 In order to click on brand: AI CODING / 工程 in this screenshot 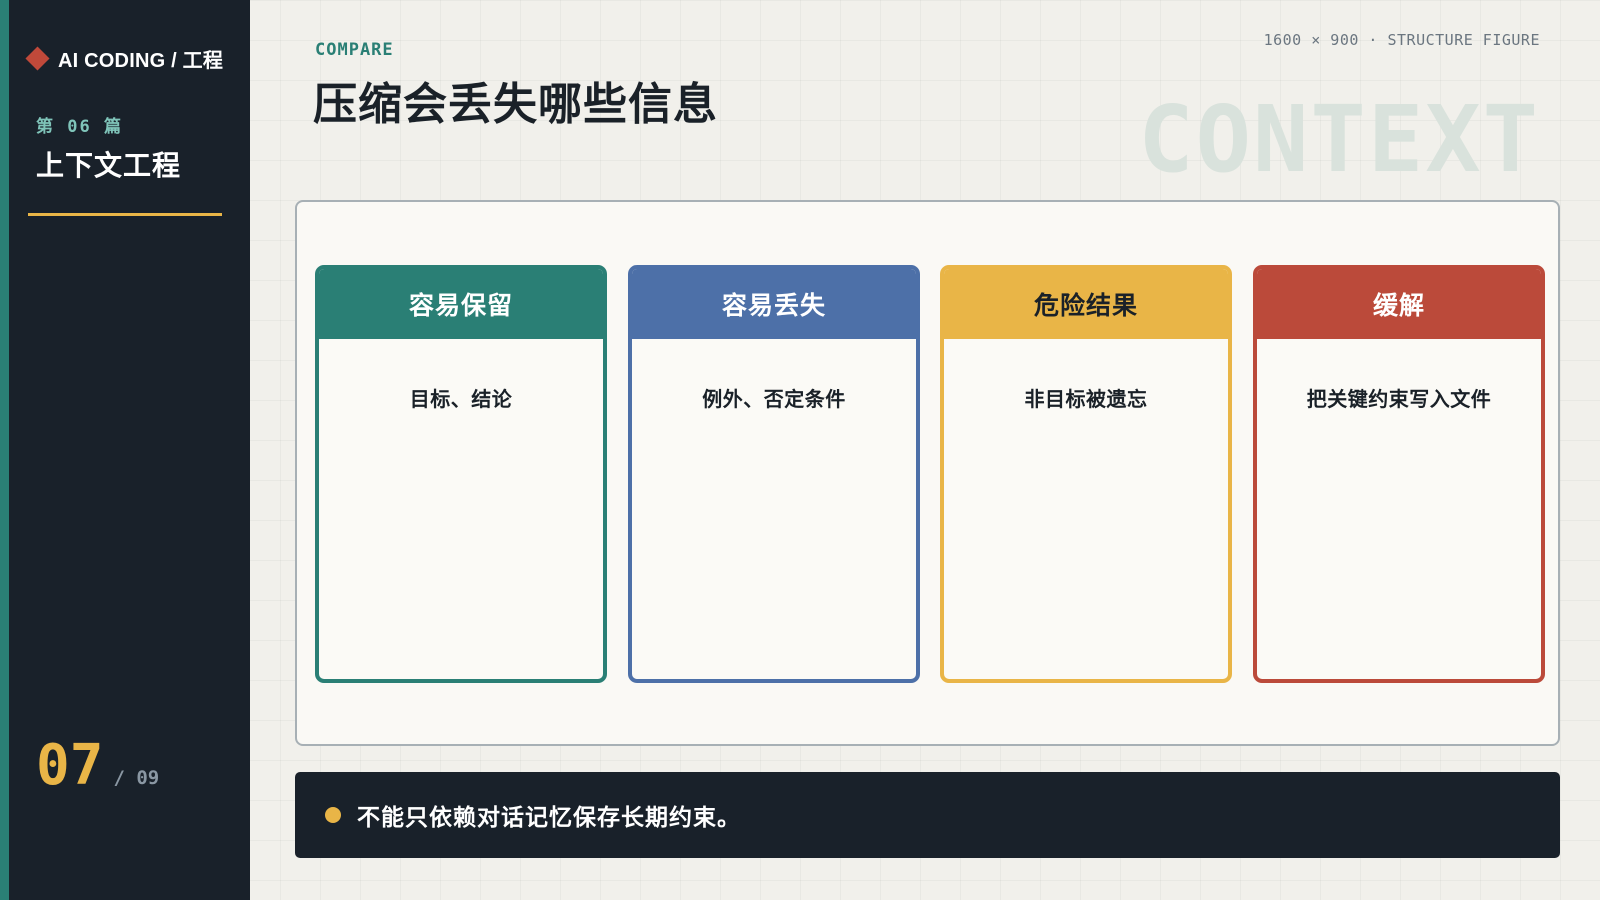, I will do `click(124, 58)`.